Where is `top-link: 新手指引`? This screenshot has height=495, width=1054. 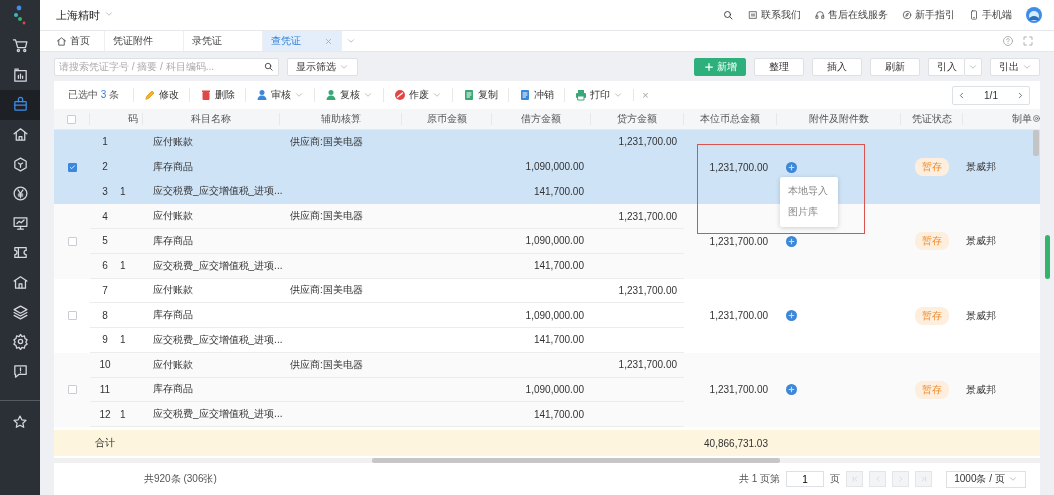 top-link: 新手指引 is located at coordinates (935, 15).